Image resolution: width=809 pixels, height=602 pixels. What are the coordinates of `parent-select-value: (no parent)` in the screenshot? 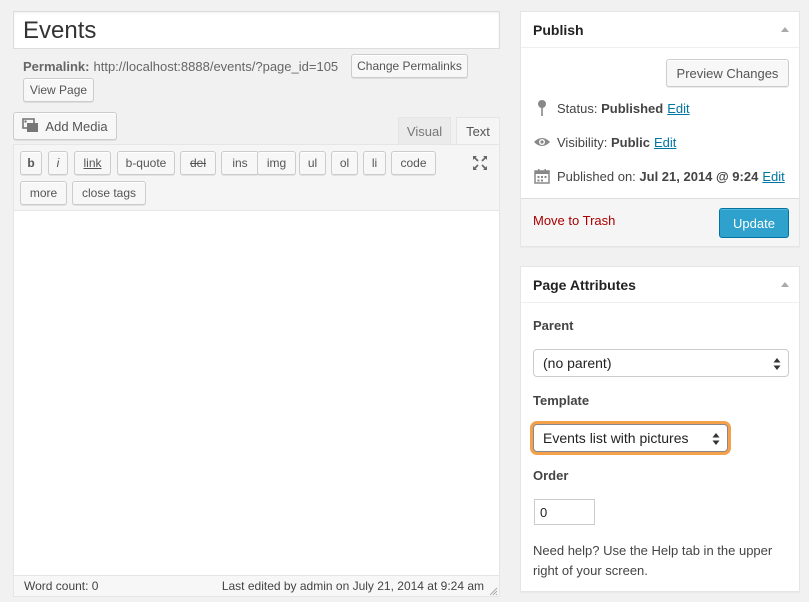 It's located at (577, 363).